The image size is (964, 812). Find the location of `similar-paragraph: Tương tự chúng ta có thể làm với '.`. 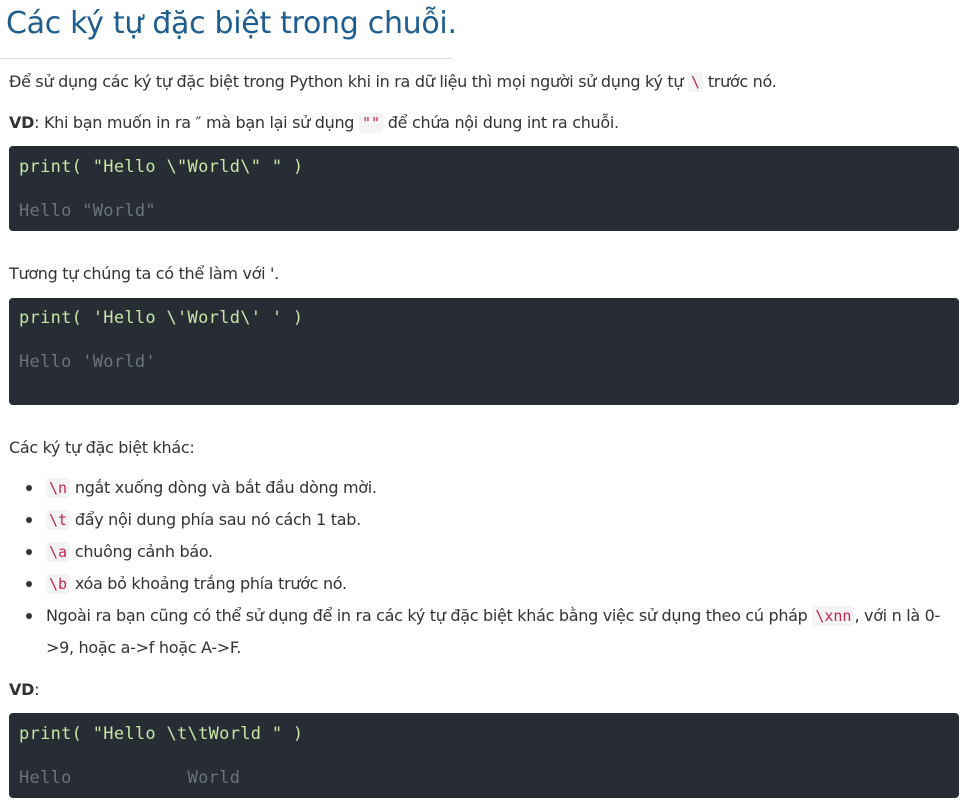

similar-paragraph: Tương tự chúng ta có thể làm với '. is located at coordinates (144, 273).